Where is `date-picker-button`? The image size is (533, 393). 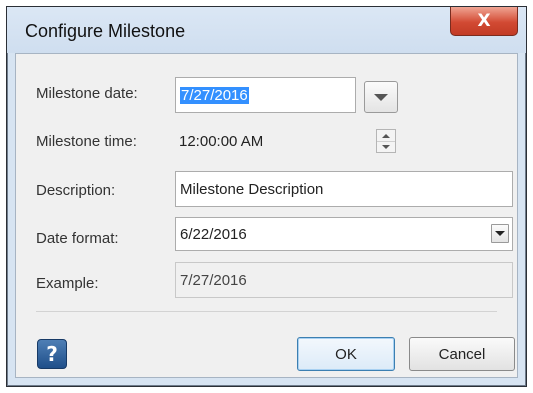
date-picker-button is located at coordinates (381, 97).